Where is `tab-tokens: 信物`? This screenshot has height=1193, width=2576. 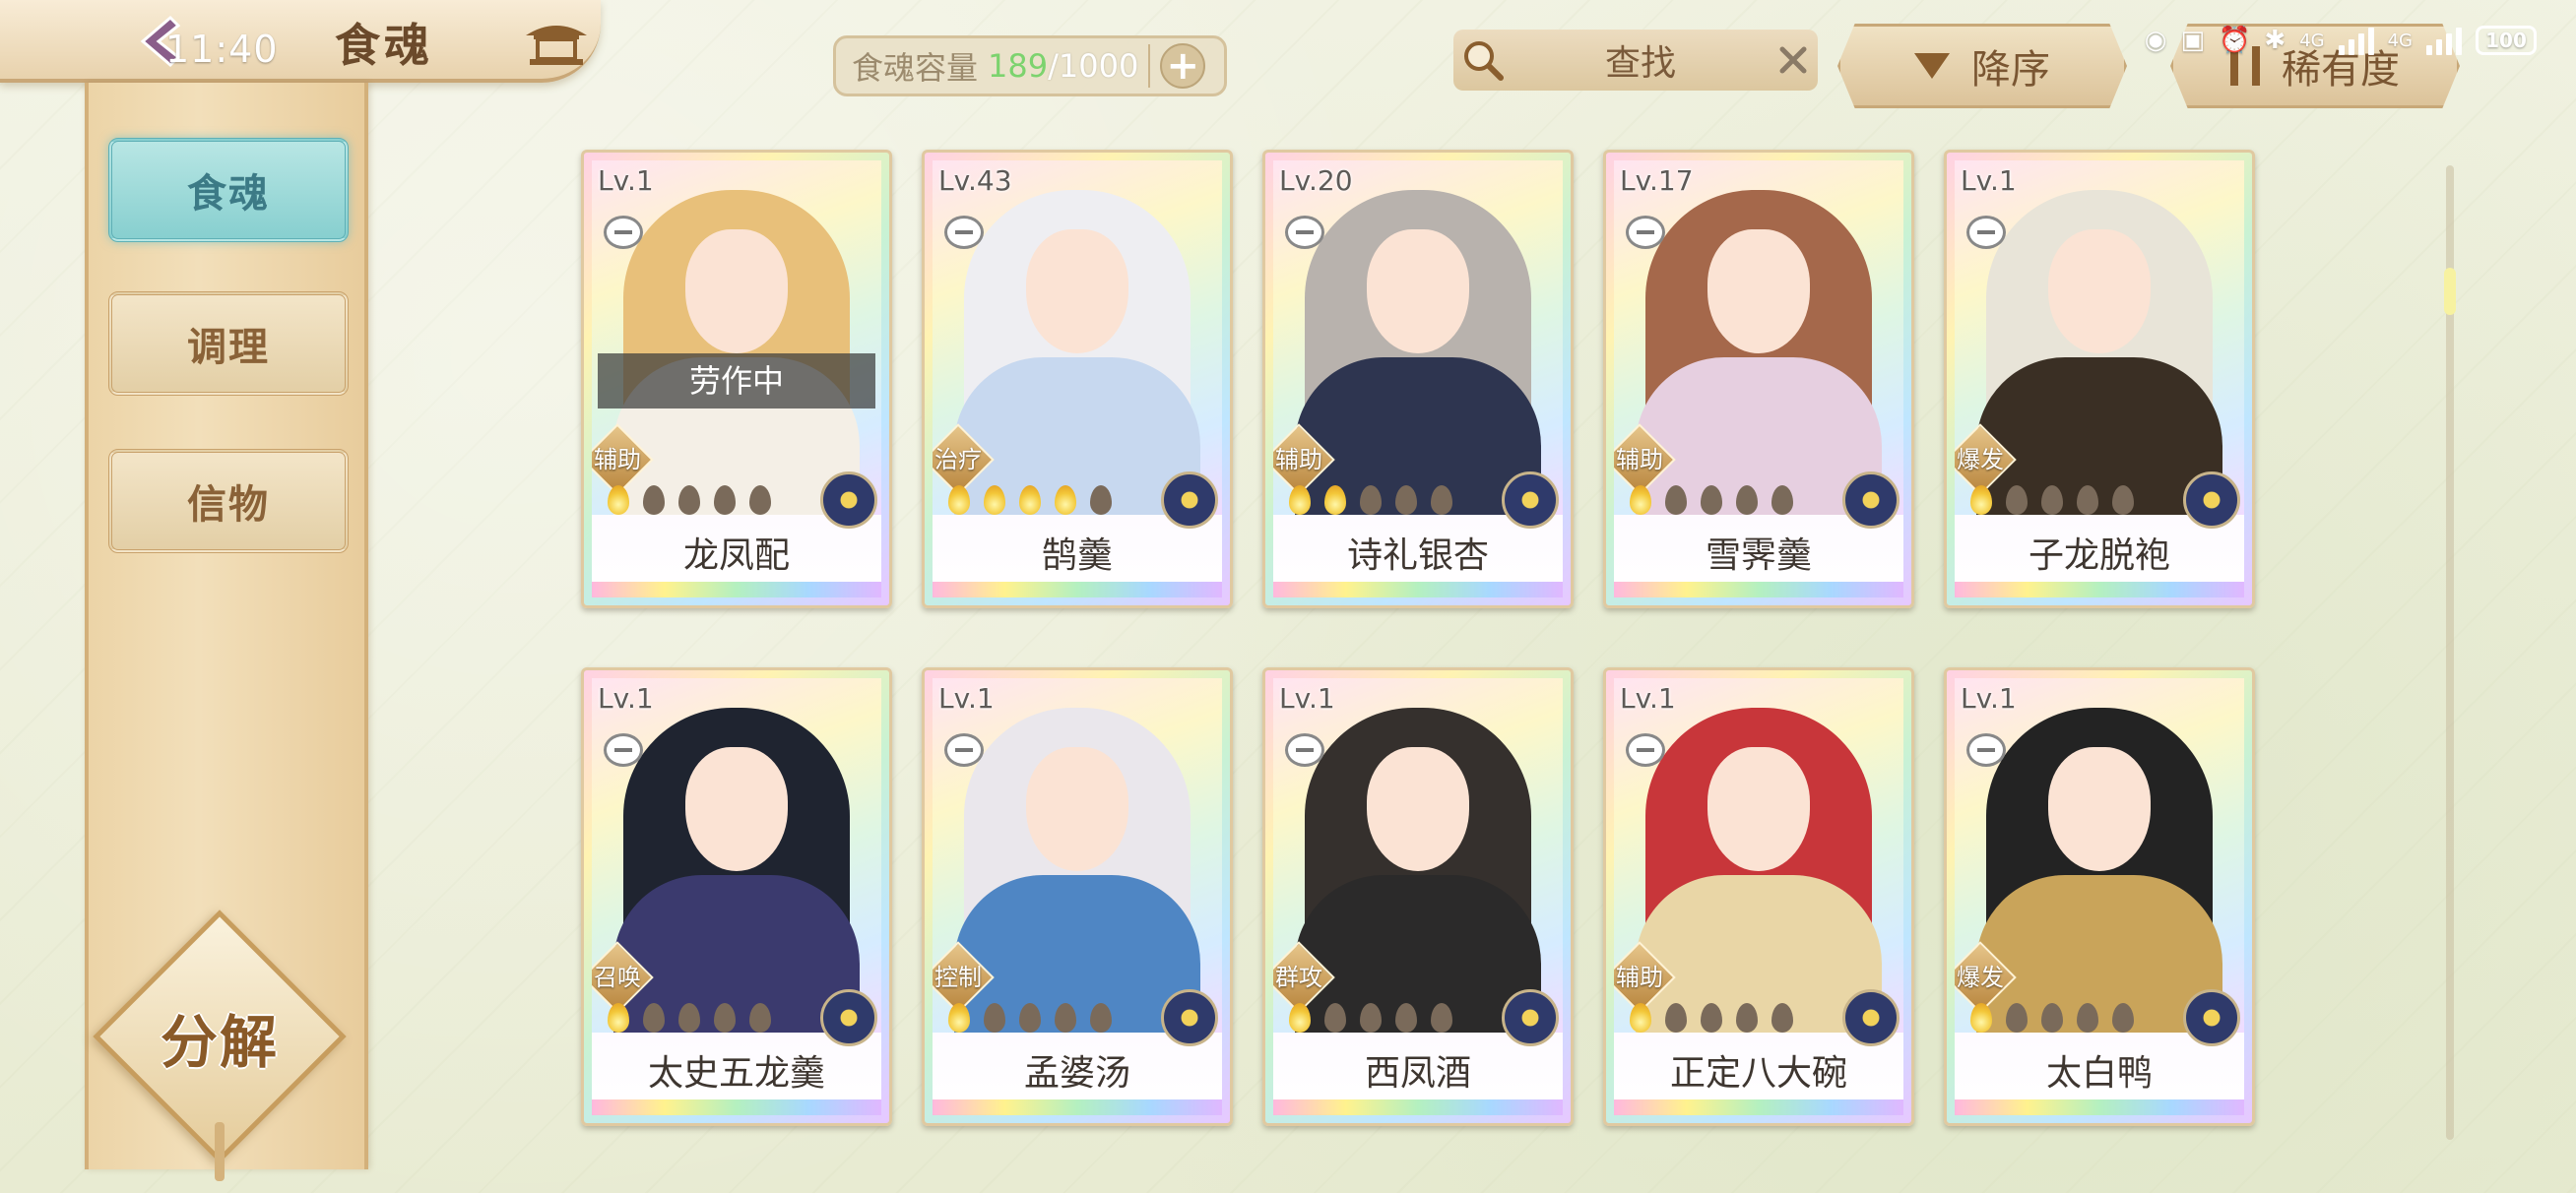 tab-tokens: 信物 is located at coordinates (228, 501).